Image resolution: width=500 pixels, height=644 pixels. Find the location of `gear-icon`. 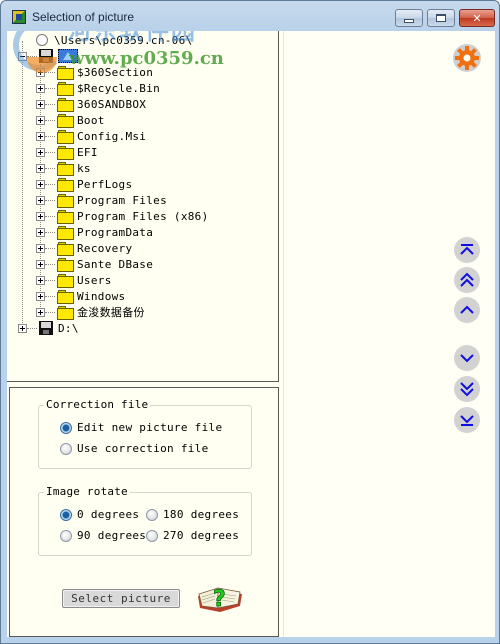

gear-icon is located at coordinates (467, 58).